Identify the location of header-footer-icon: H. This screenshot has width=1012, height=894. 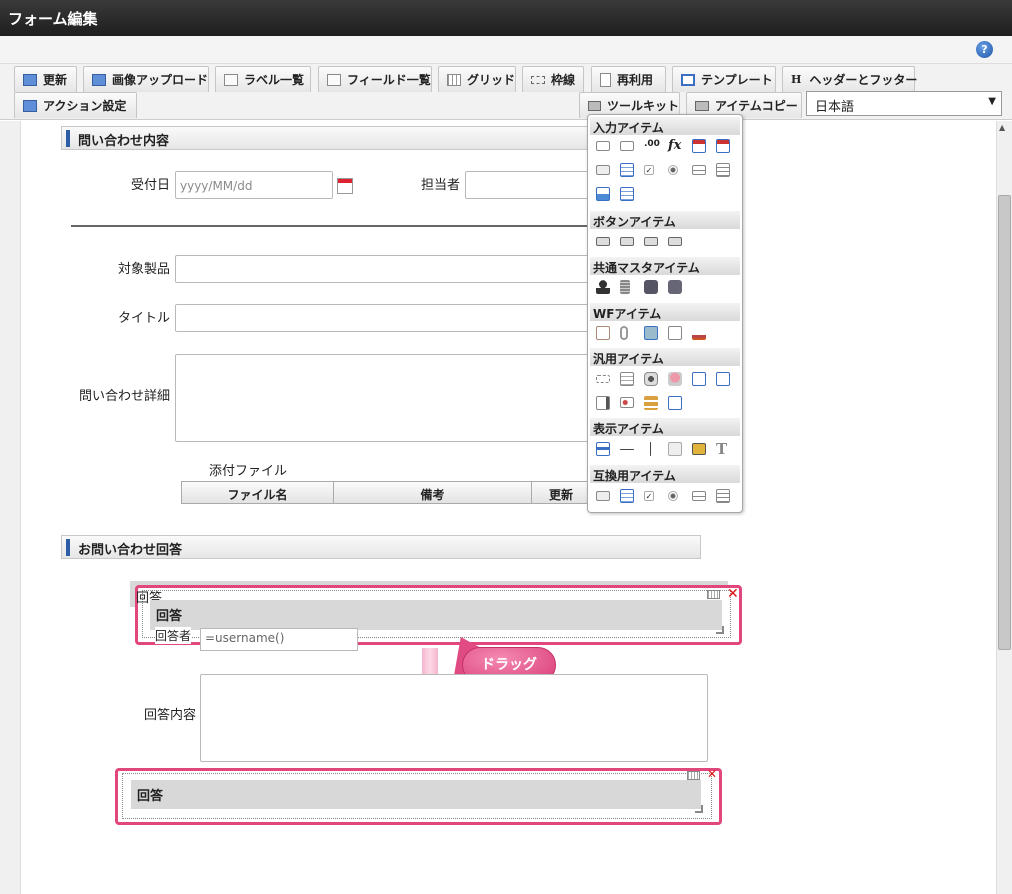
(796, 79).